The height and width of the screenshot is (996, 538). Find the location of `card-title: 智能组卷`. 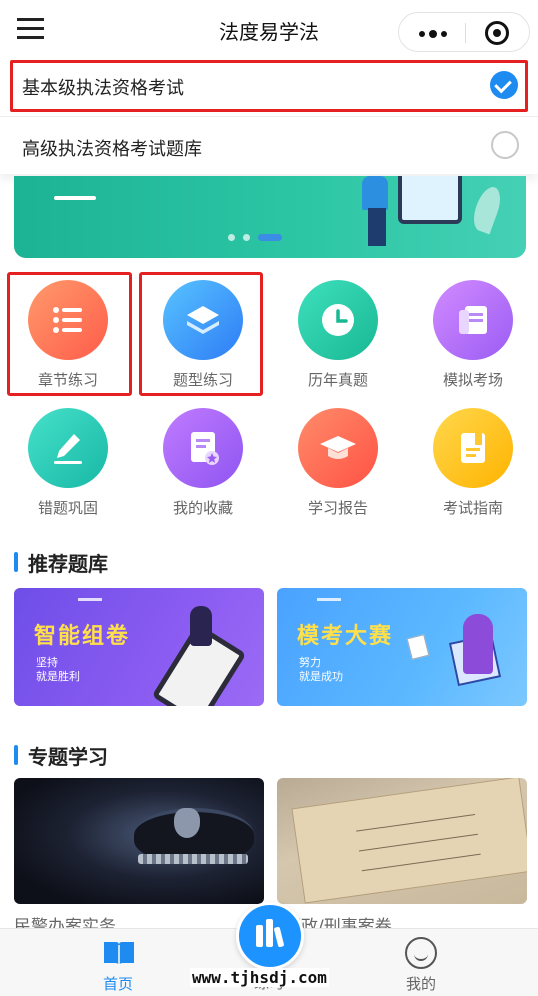

card-title: 智能组卷 is located at coordinates (82, 636).